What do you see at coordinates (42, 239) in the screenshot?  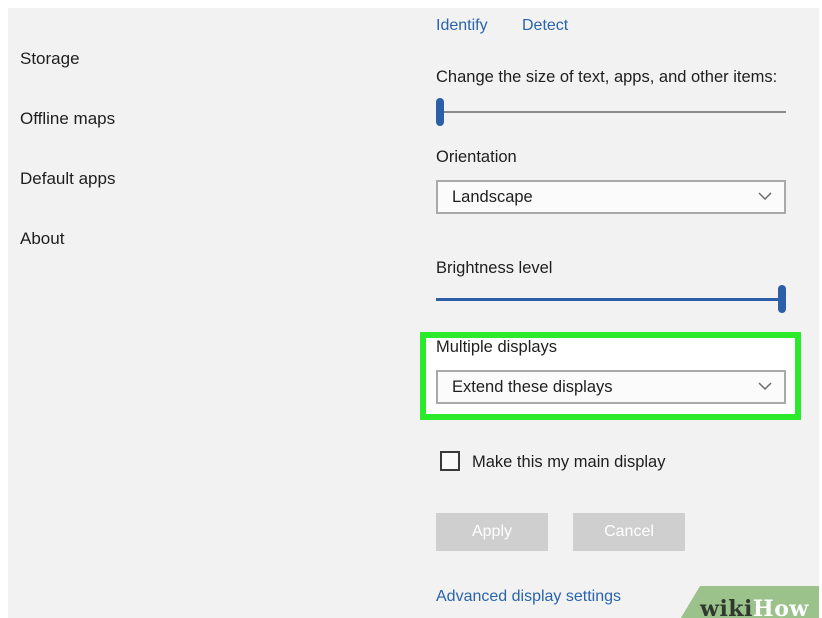 I see `sidebar-item-about: About` at bounding box center [42, 239].